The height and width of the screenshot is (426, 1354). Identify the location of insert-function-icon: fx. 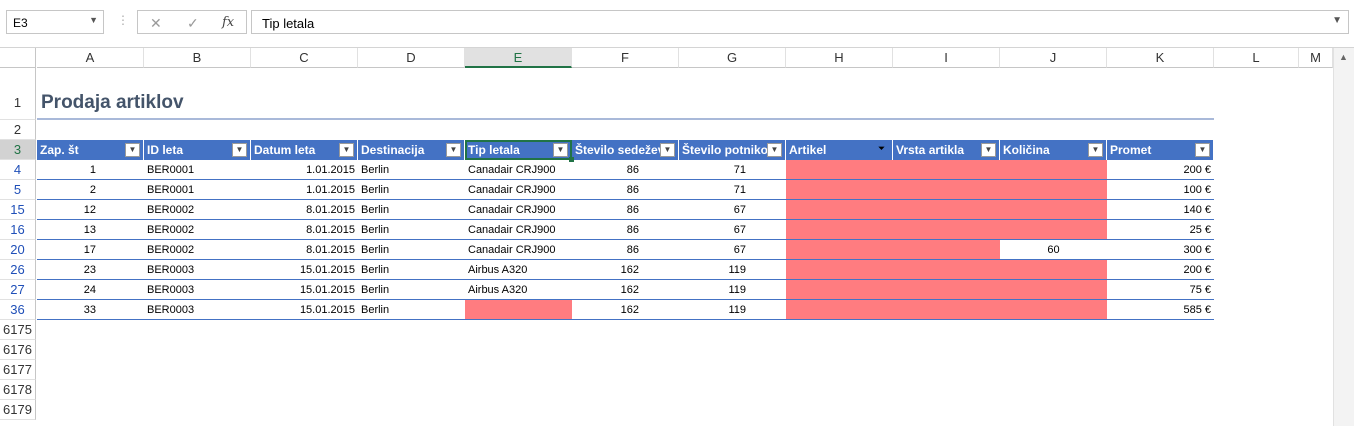
(228, 22).